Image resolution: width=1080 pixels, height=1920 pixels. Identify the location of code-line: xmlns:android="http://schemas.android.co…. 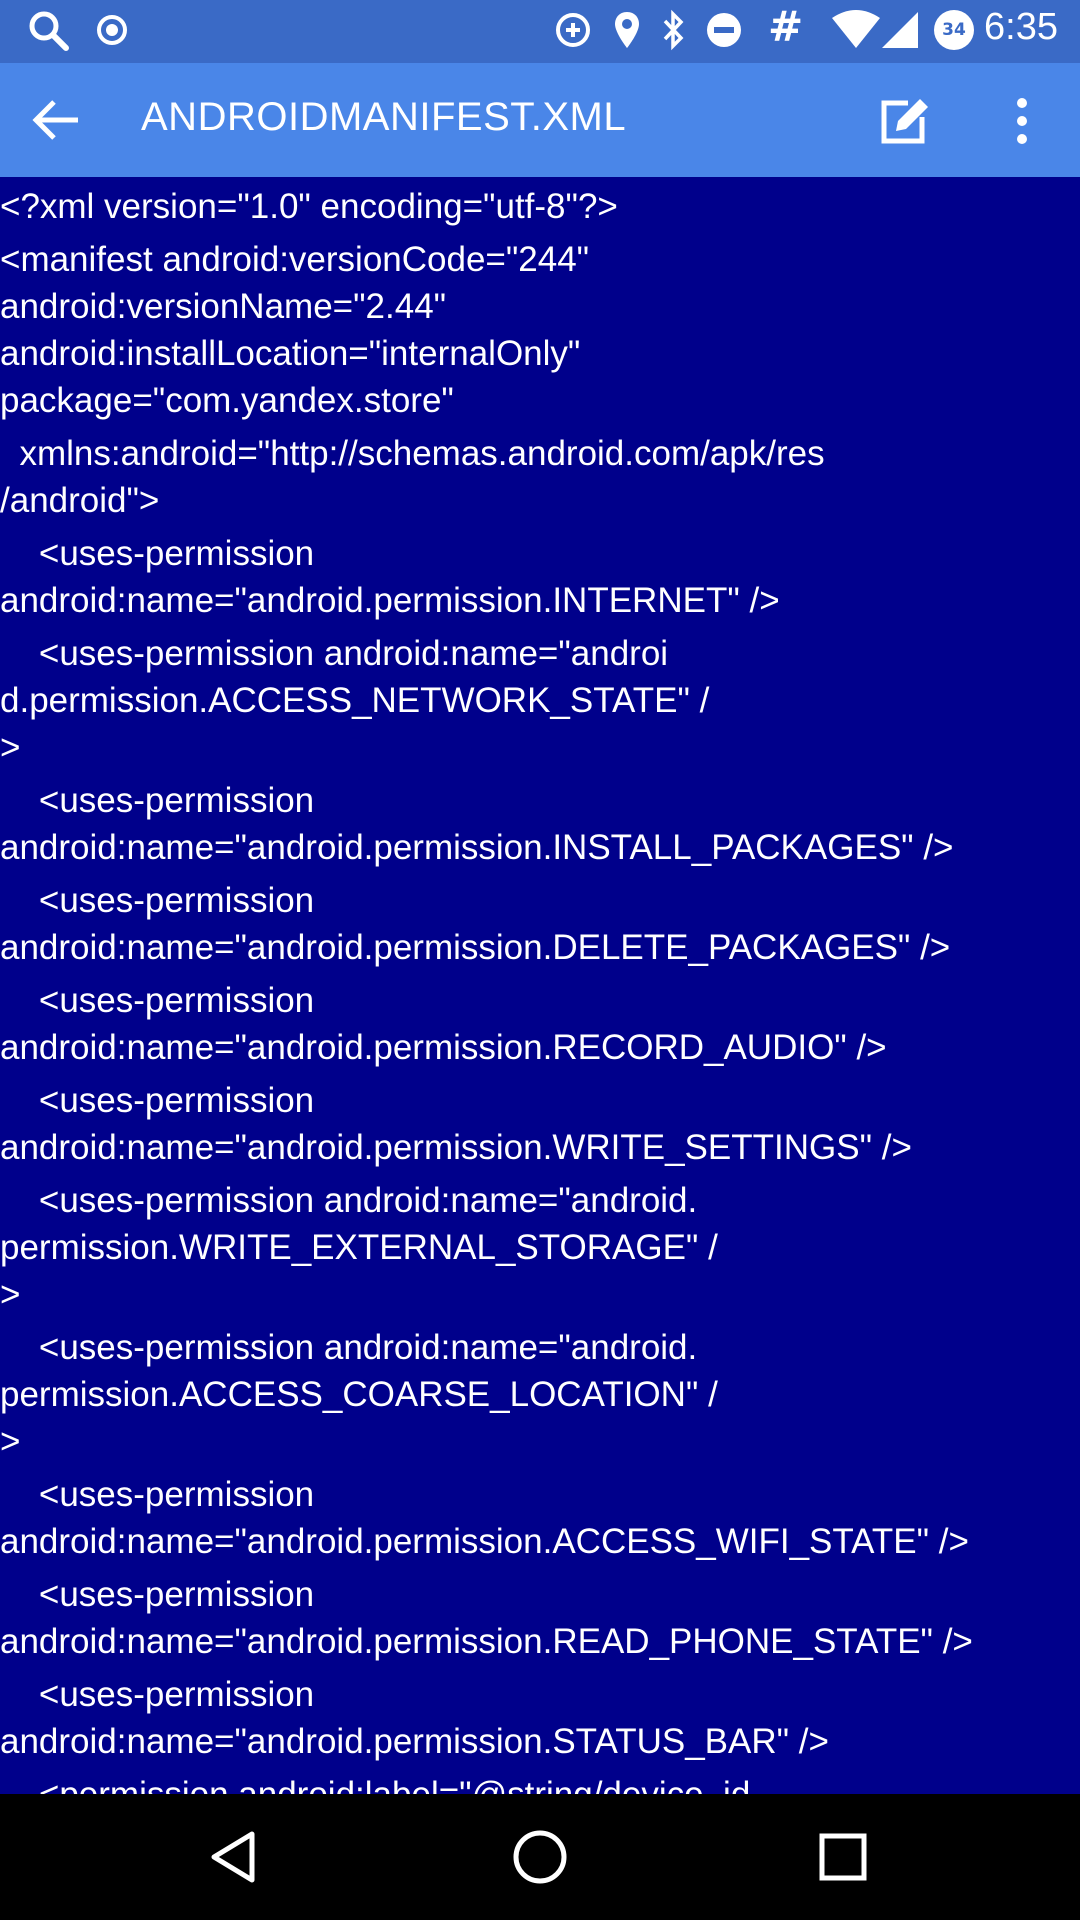
(412, 453).